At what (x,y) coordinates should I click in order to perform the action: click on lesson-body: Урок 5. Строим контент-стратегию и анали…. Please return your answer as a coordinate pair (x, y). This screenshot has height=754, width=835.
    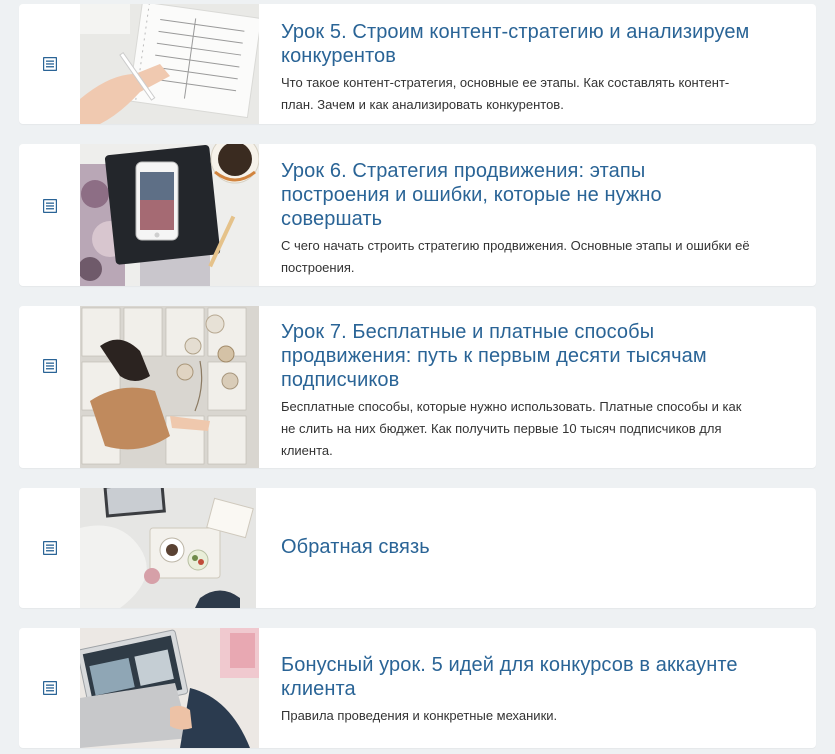
    Looking at the image, I should click on (518, 68).